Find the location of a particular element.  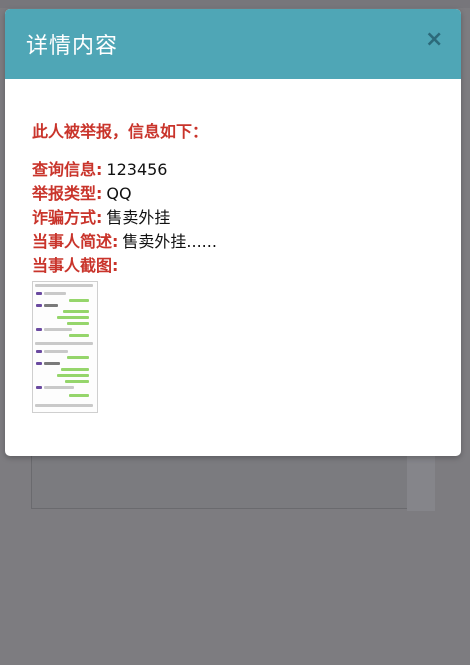

background-textarea is located at coordinates (220, 481).